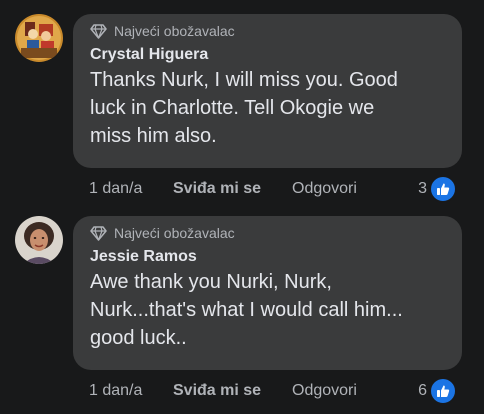 Image resolution: width=484 pixels, height=414 pixels. Describe the element at coordinates (422, 390) in the screenshot. I see `reaction-count: 6` at that location.